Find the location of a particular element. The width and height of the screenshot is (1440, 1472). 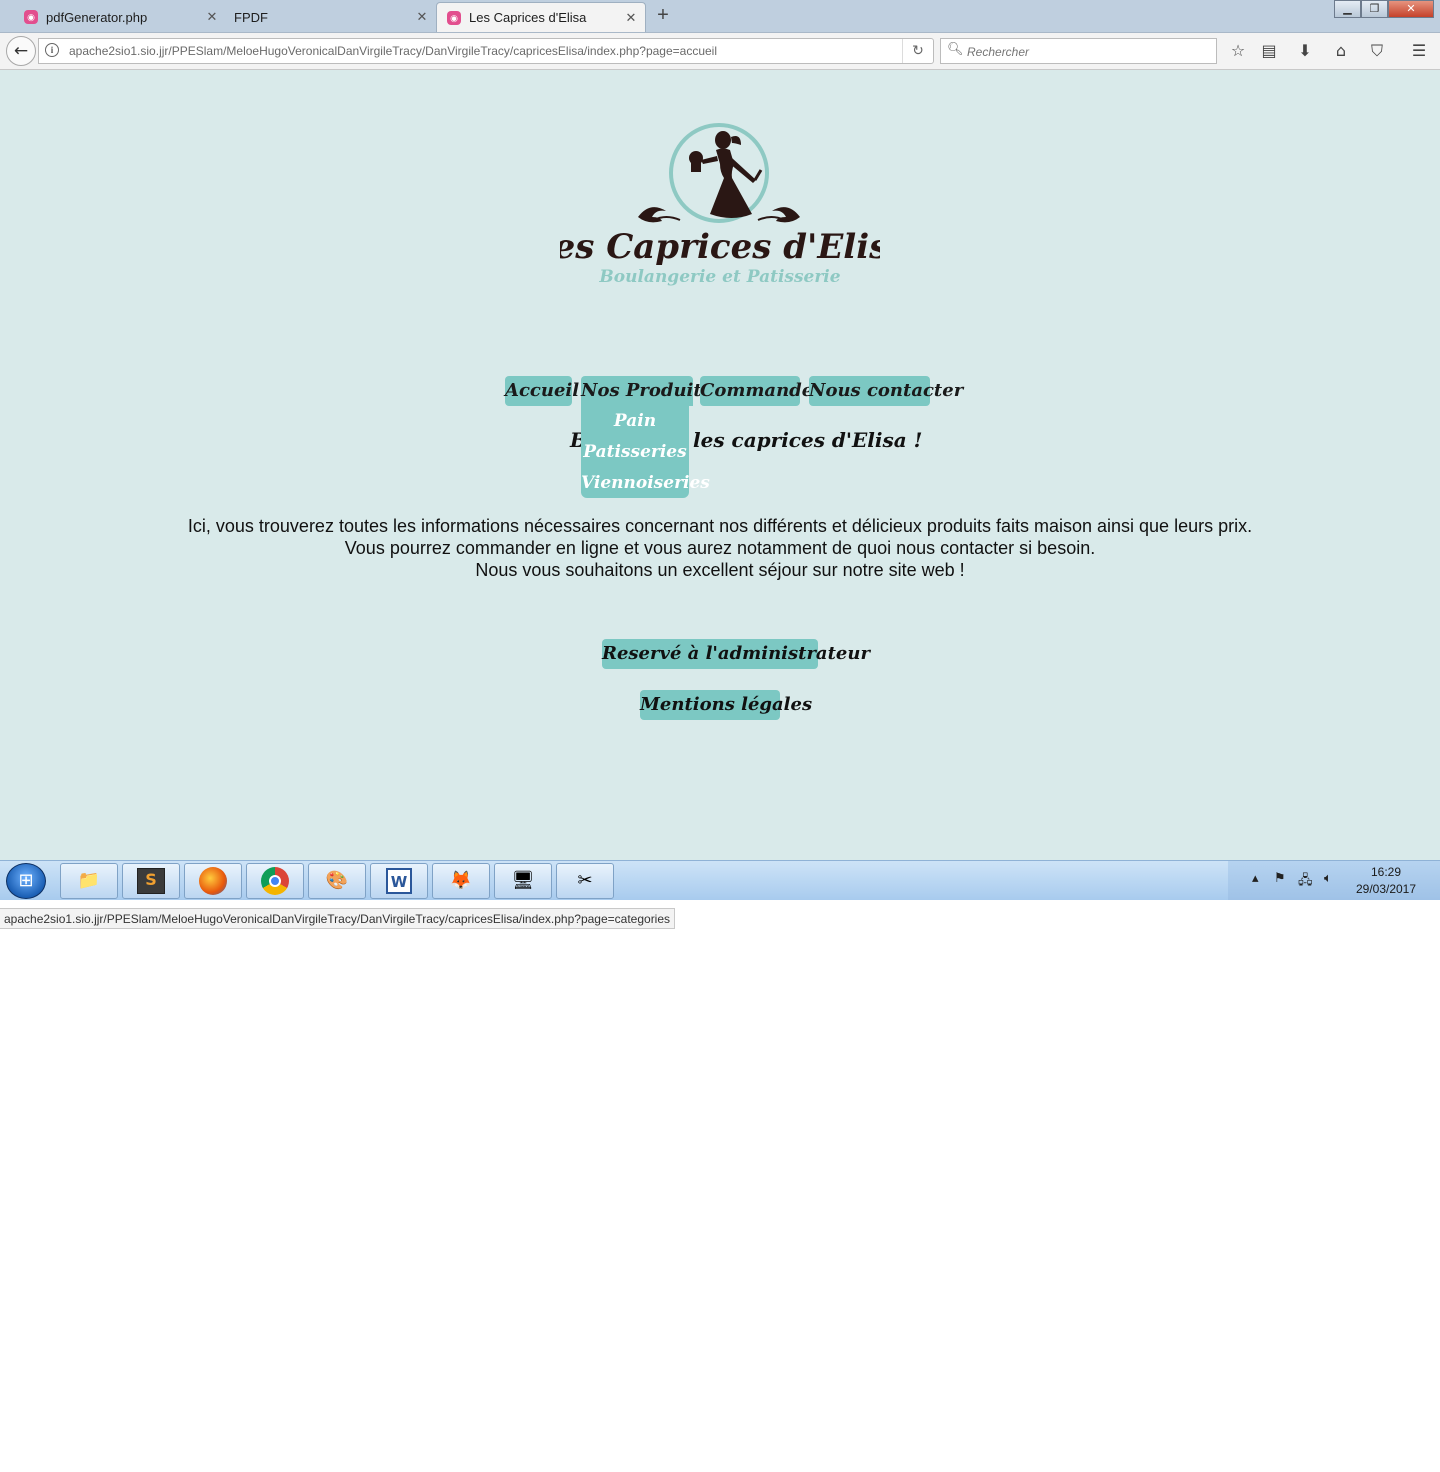

show-hidden-icons-icon: ▴ is located at coordinates (1255, 878).